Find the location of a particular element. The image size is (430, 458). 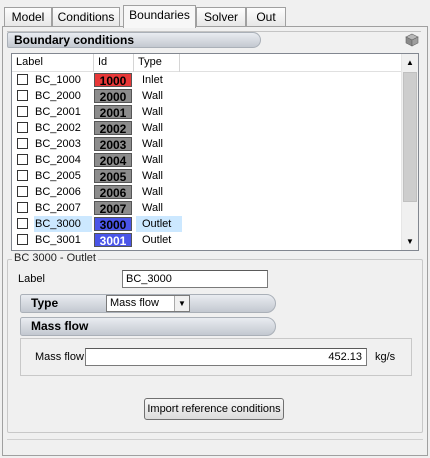

tab-boundaries: Boundaries is located at coordinates (159, 16).